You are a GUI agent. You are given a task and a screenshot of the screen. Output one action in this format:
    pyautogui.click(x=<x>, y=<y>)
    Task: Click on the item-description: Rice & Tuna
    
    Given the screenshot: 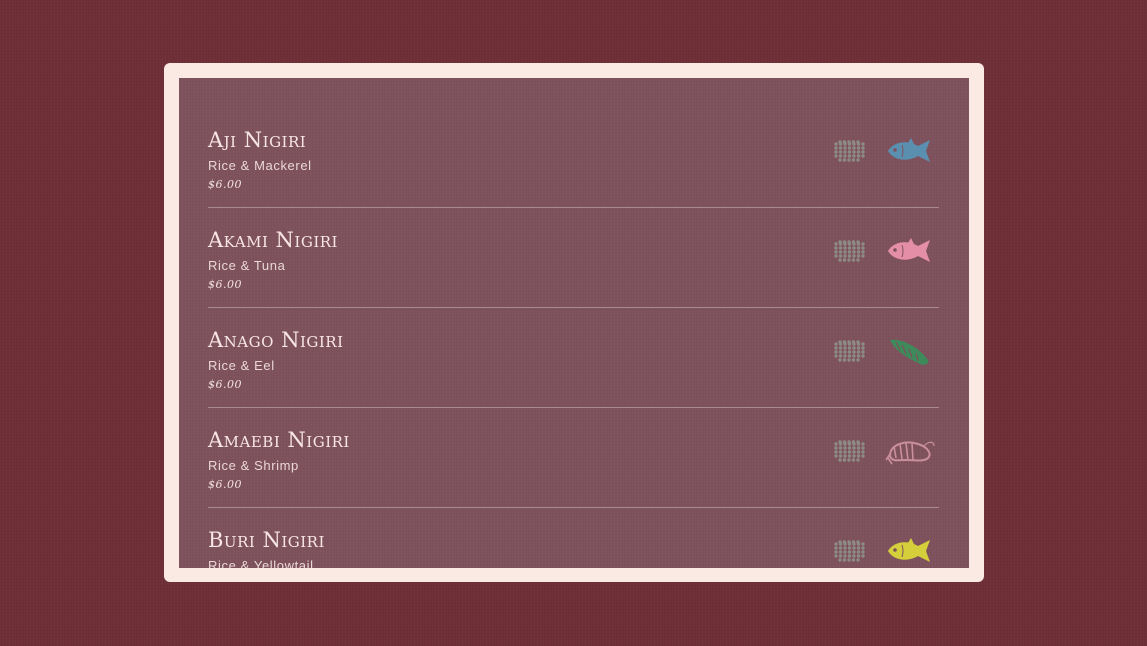 What is the action you would take?
    pyautogui.click(x=247, y=265)
    